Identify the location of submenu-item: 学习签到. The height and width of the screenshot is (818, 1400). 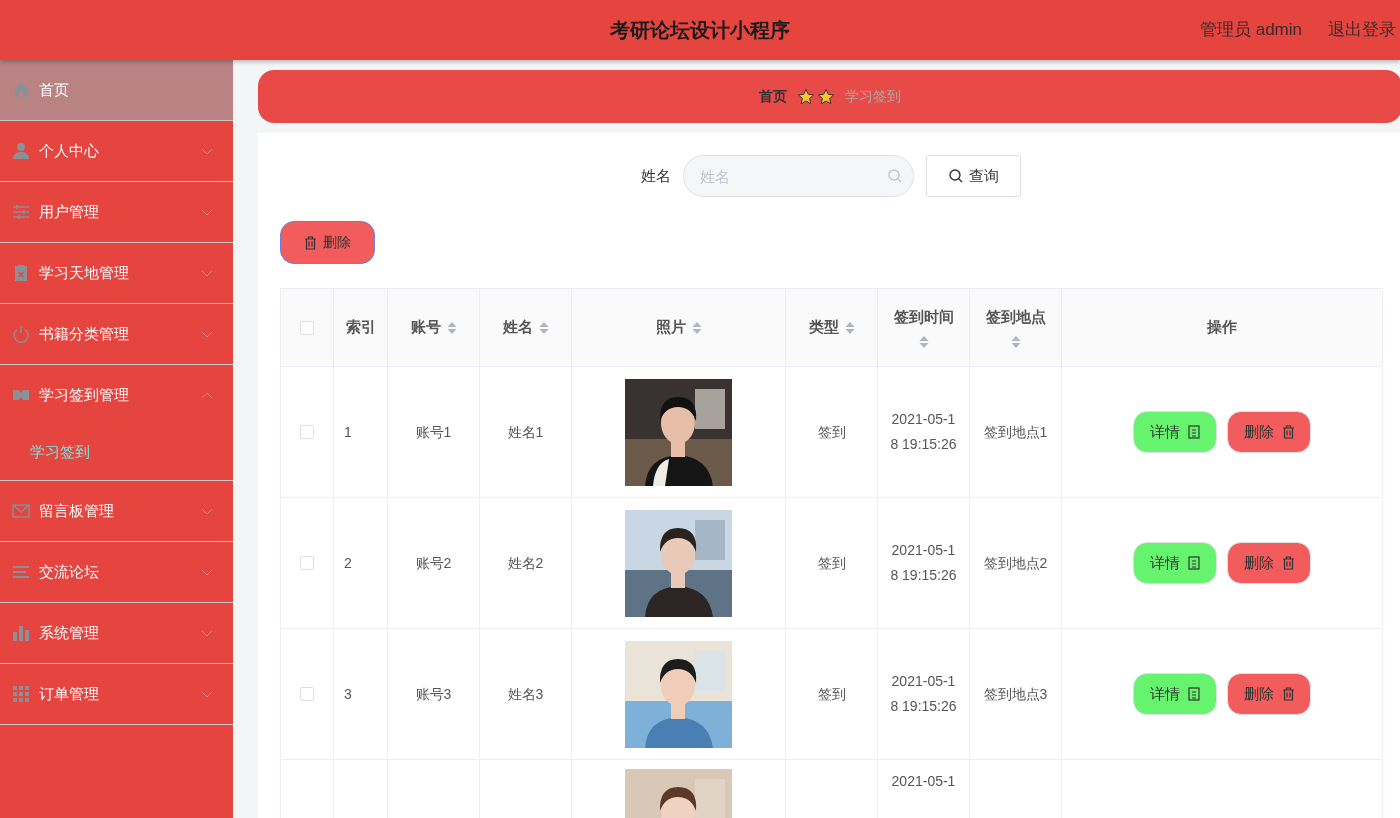
(116, 452).